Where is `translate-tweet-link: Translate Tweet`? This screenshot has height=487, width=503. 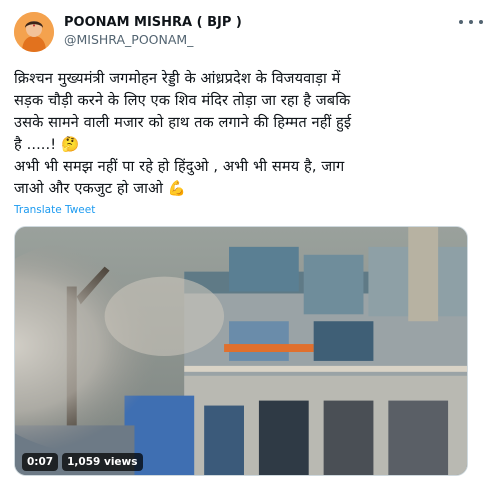 translate-tweet-link: Translate Tweet is located at coordinates (54, 210).